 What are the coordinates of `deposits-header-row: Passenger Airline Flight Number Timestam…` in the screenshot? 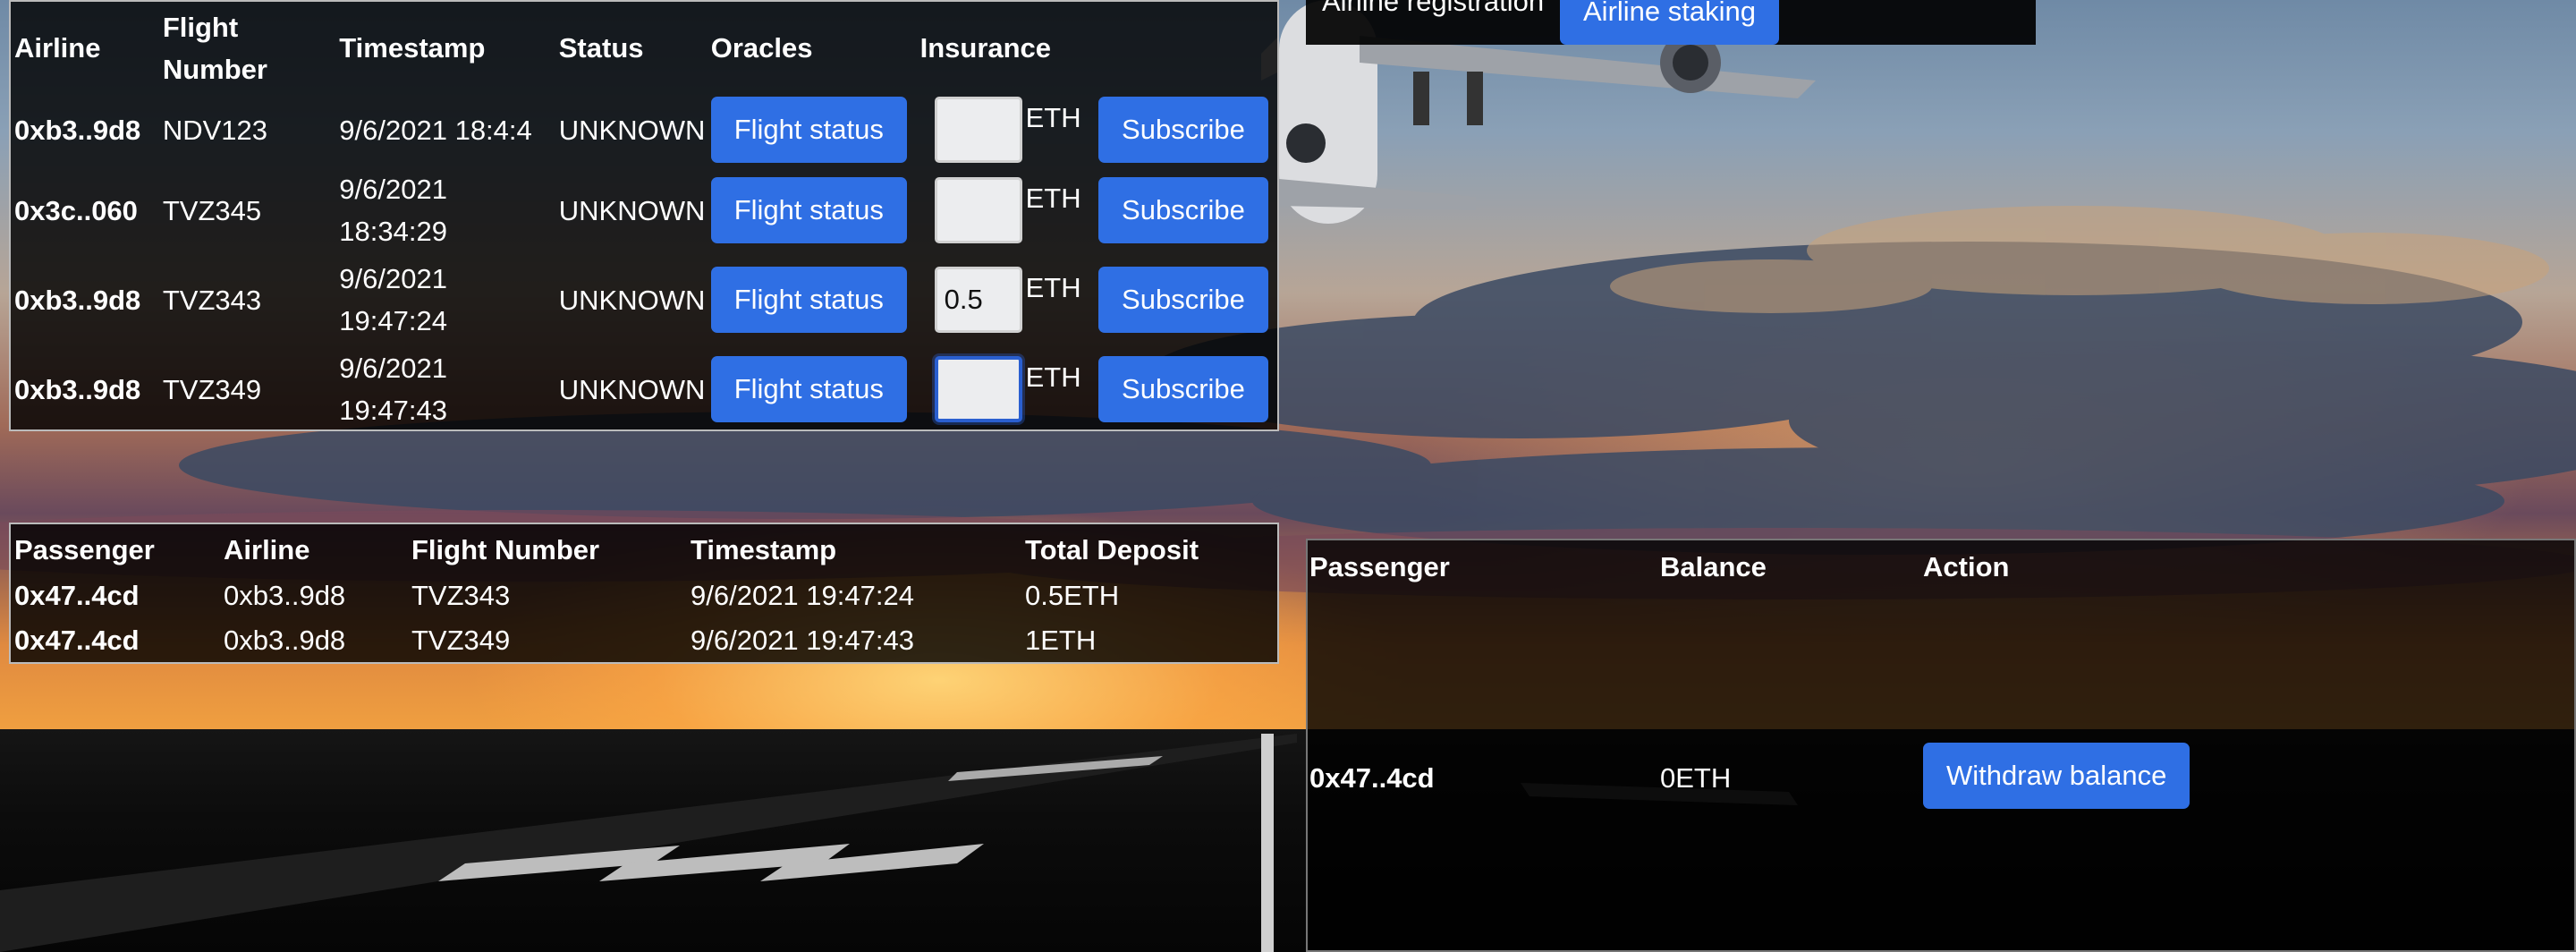 It's located at (644, 549).